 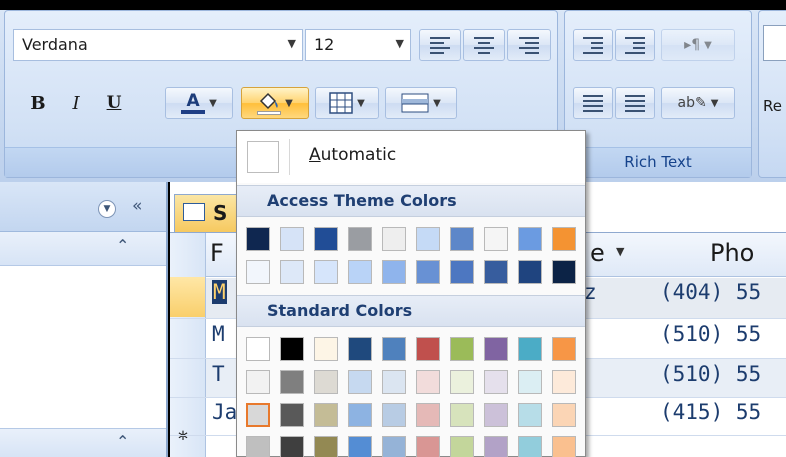 I want to click on decrease-indent-button, so click(x=593, y=45).